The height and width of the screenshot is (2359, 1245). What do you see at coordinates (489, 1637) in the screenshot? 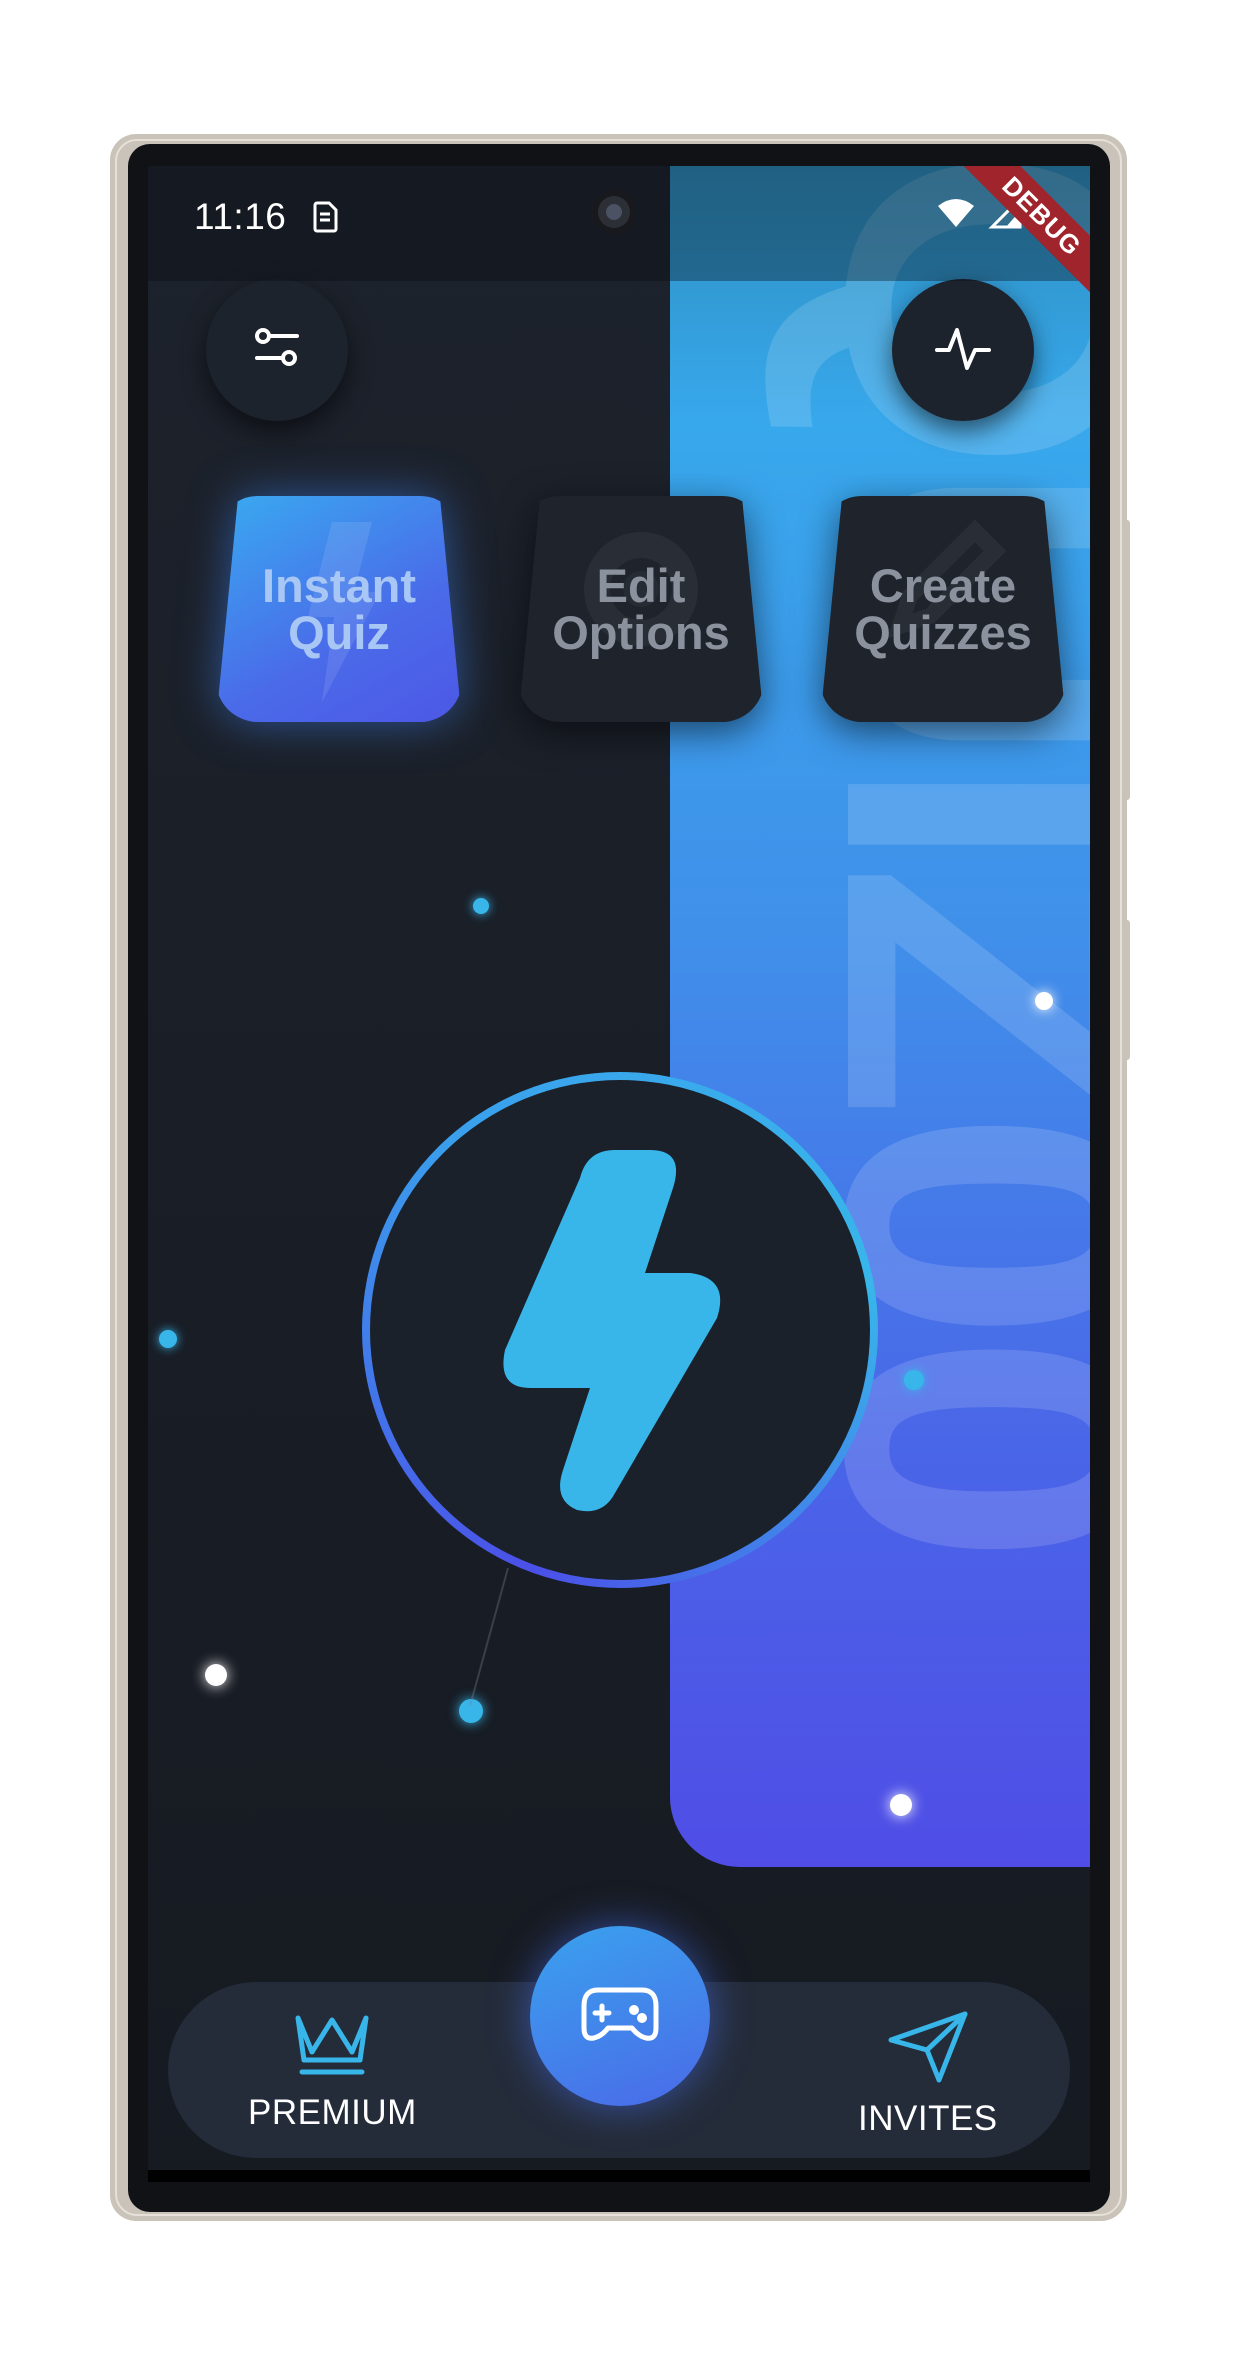
I see `particle-link` at bounding box center [489, 1637].